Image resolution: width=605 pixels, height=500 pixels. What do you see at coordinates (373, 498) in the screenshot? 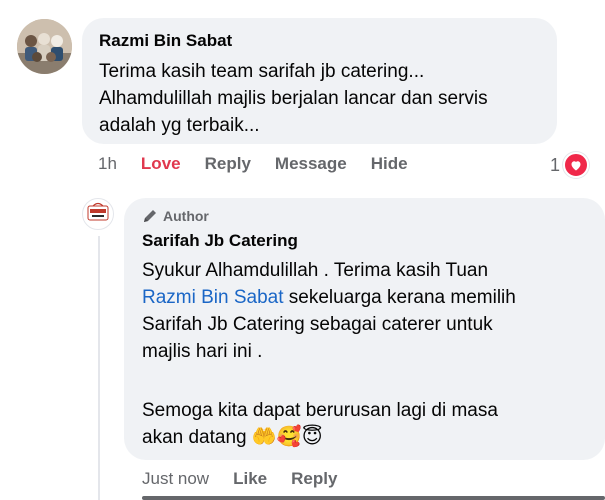
I see `next-item-edge` at bounding box center [373, 498].